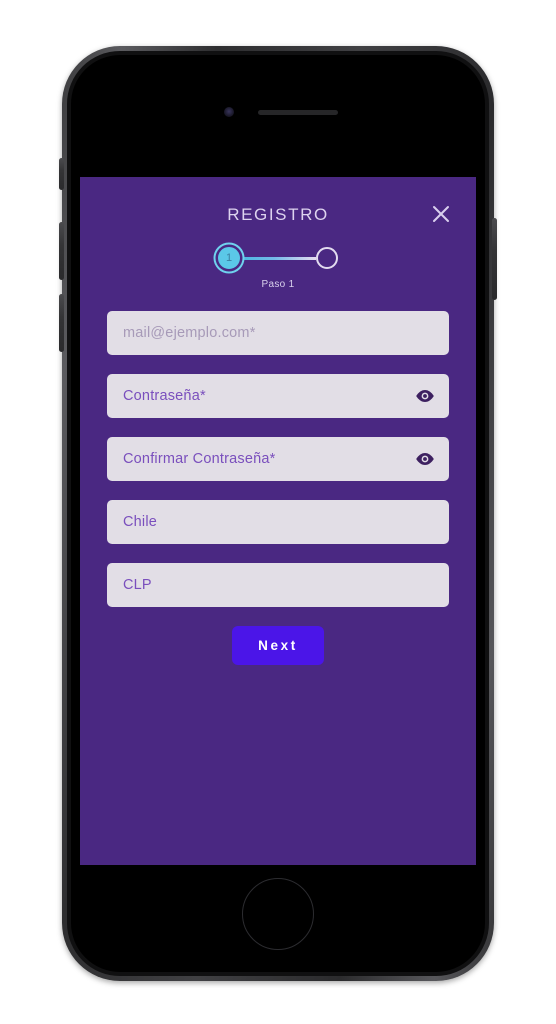 This screenshot has width=556, height=1024. Describe the element at coordinates (61, 174) in the screenshot. I see `silent-switch-button` at that location.